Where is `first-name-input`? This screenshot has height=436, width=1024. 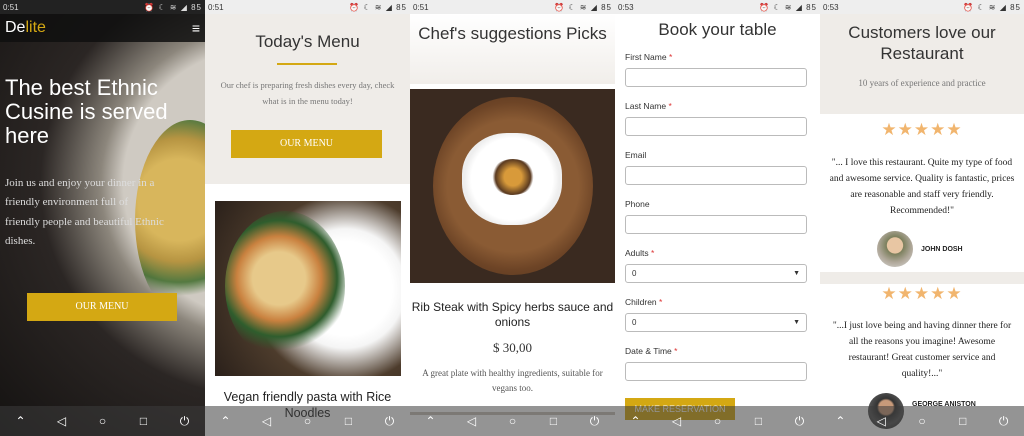 first-name-input is located at coordinates (716, 77).